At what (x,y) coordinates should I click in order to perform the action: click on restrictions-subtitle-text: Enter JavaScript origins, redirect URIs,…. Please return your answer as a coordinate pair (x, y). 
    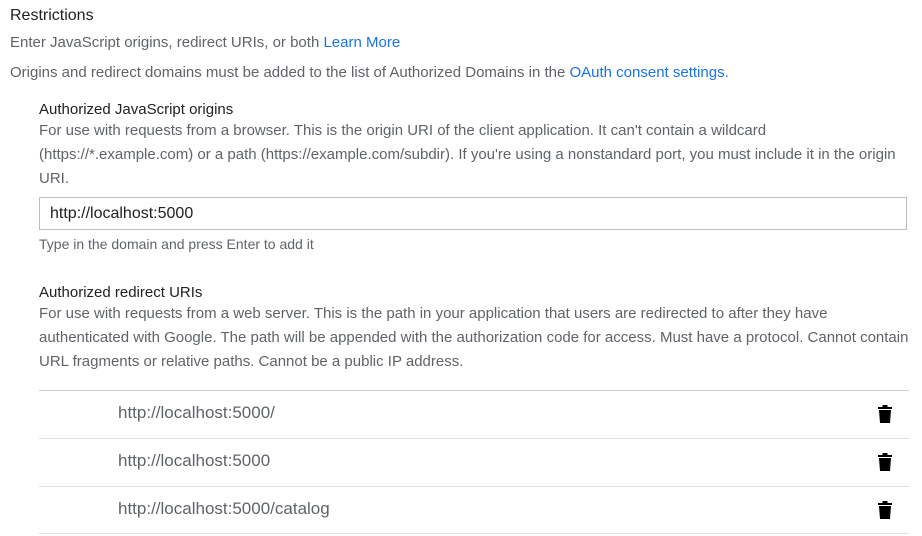
    Looking at the image, I should click on (165, 42).